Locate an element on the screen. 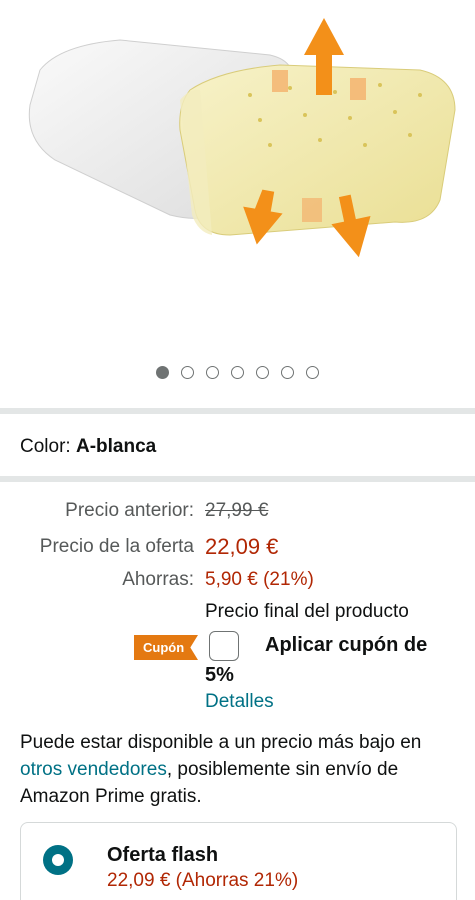 The height and width of the screenshot is (900, 475). savings-value: 5,90 € (21%) is located at coordinates (259, 579).